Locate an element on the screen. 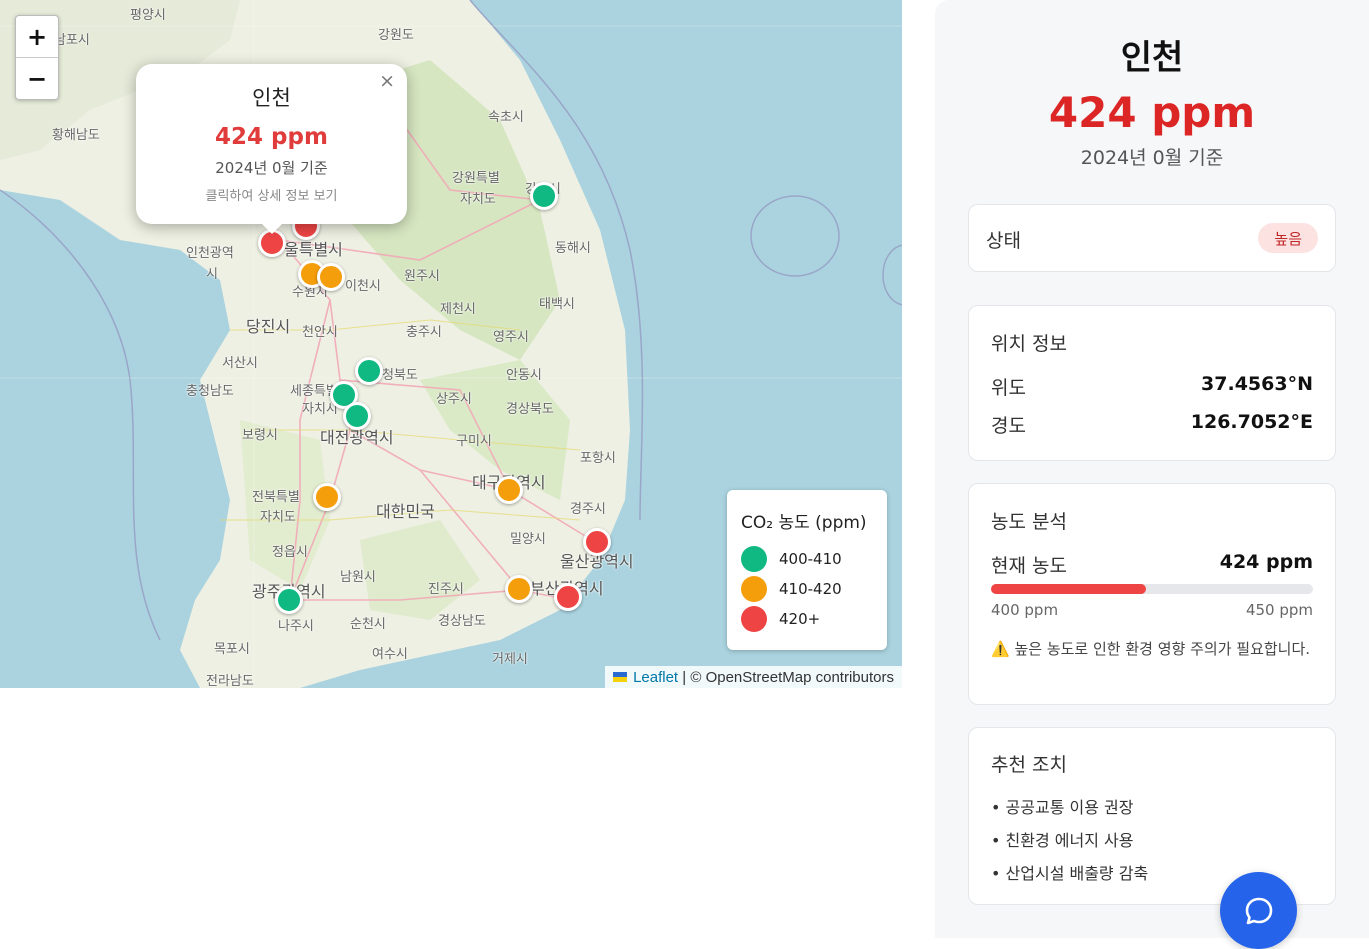 This screenshot has width=1369, height=949. recommendation-item: • 친환경 에너지 사용 is located at coordinates (1062, 840).